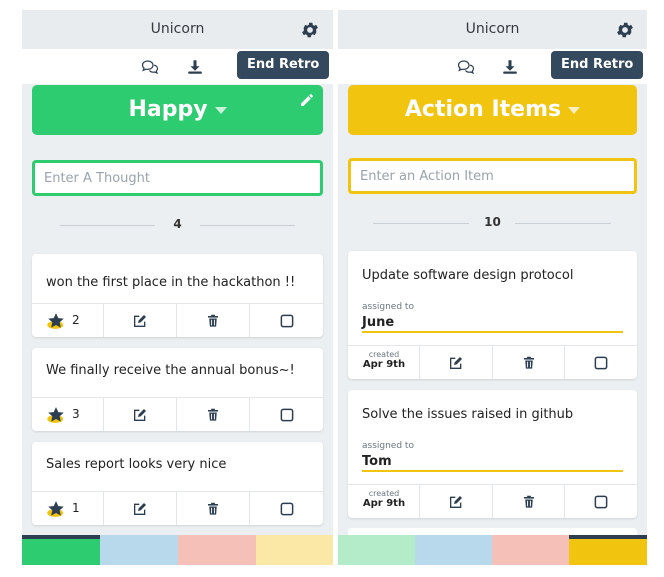 This screenshot has width=664, height=577. What do you see at coordinates (177, 389) in the screenshot?
I see `thought-card: We finally receive the annual bonus~! 3` at bounding box center [177, 389].